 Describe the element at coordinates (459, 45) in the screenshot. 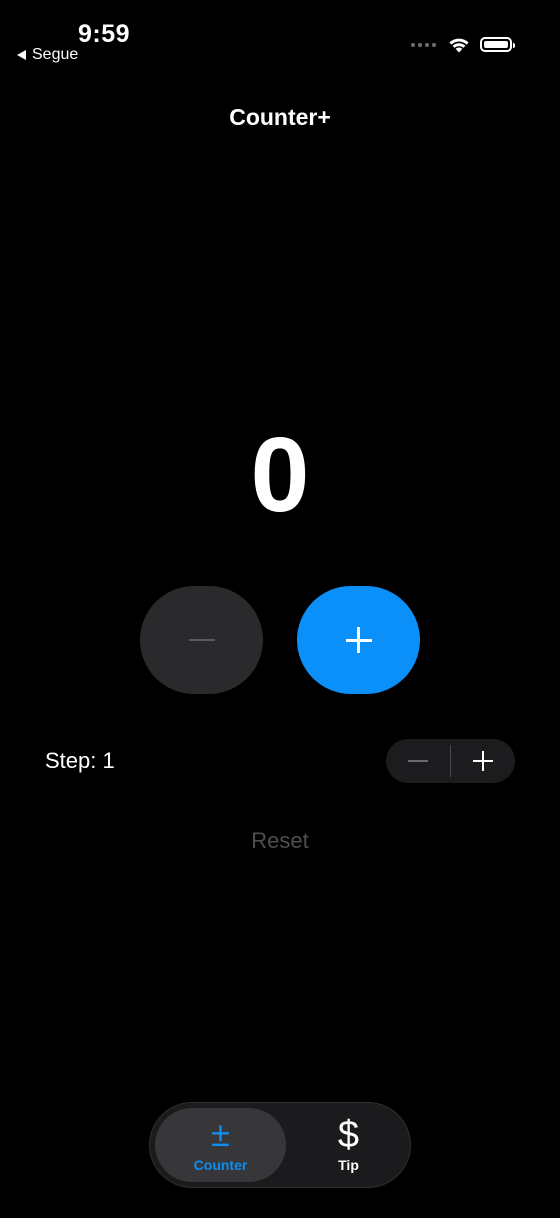

I see `wifi-icon` at that location.